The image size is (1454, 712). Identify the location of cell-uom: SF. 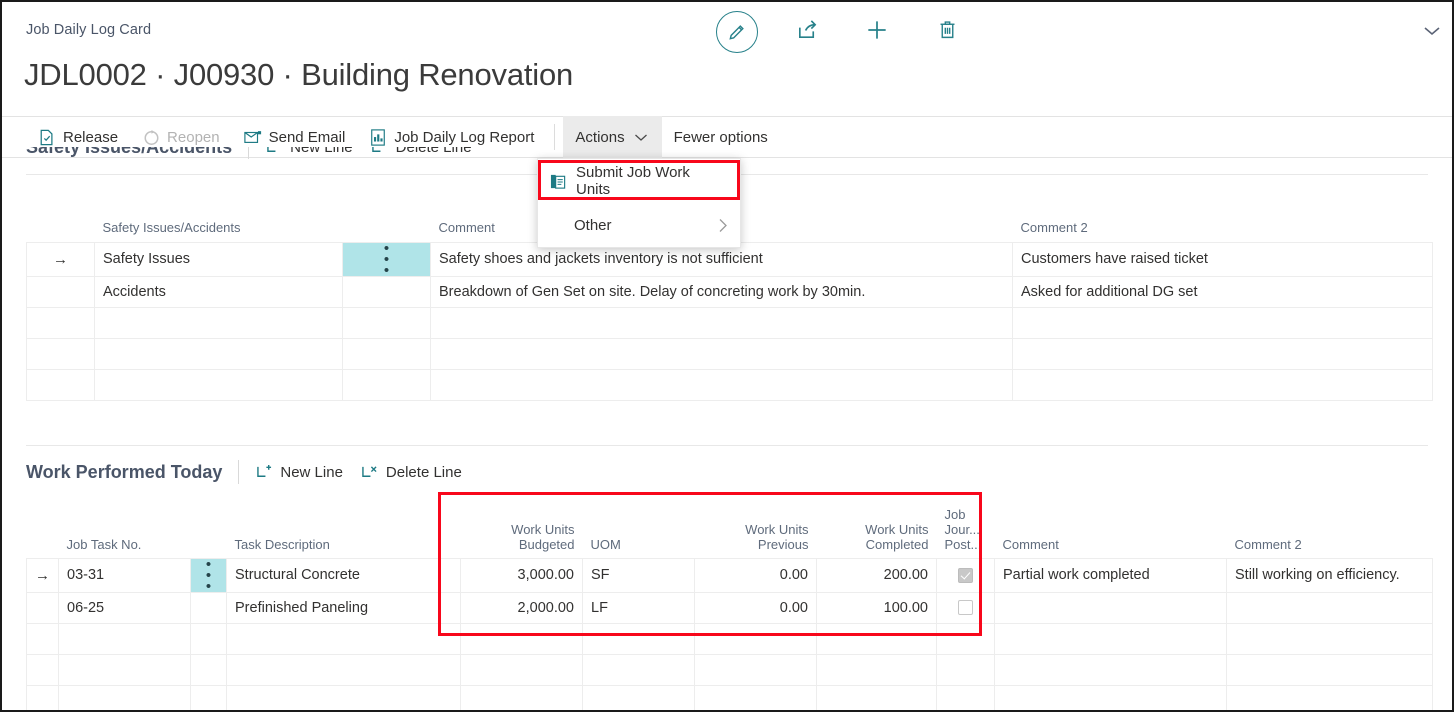
(638, 575).